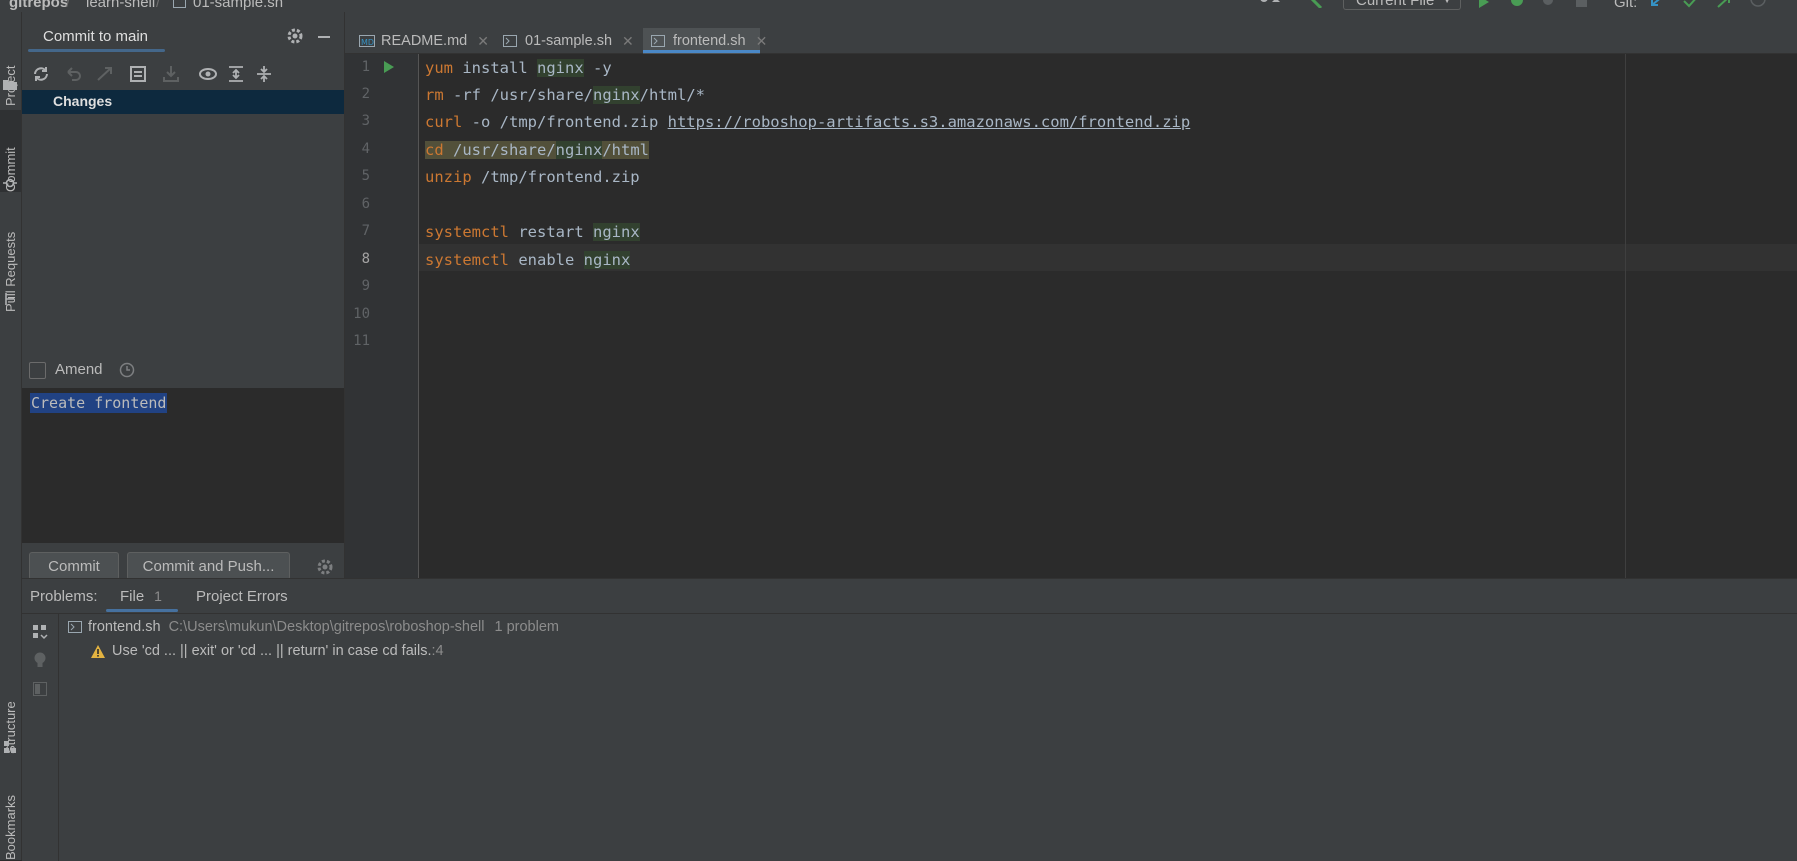 Image resolution: width=1797 pixels, height=861 pixels. I want to click on structure-icon, so click(10, 747).